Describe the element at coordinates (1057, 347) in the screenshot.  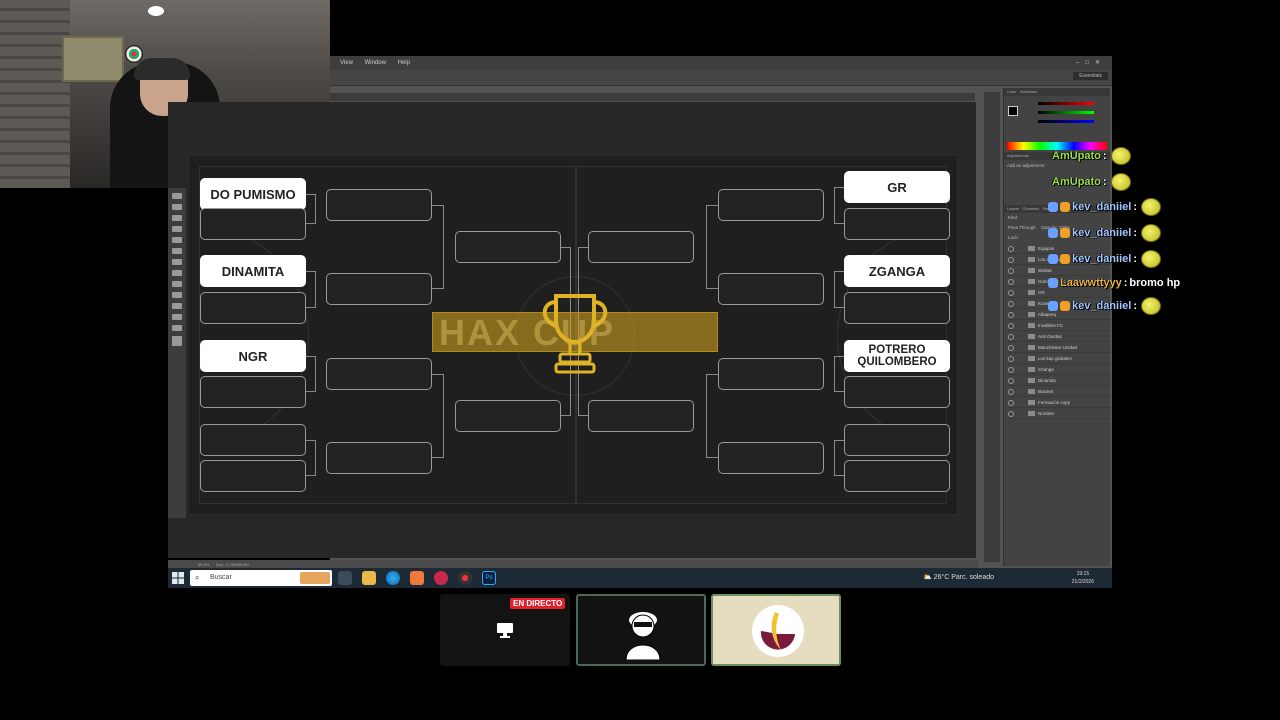
I see `layer-row: Manchester Unidad` at that location.